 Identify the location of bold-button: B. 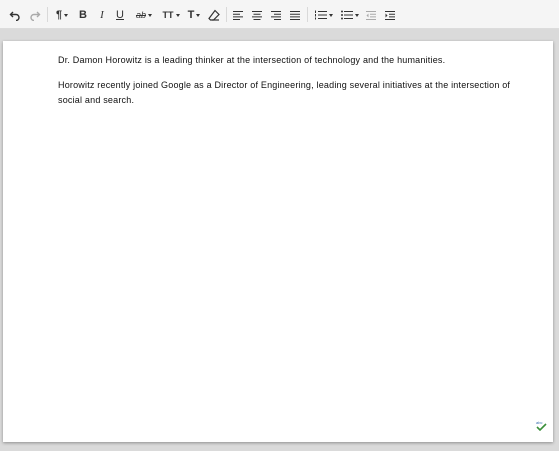
(83, 15).